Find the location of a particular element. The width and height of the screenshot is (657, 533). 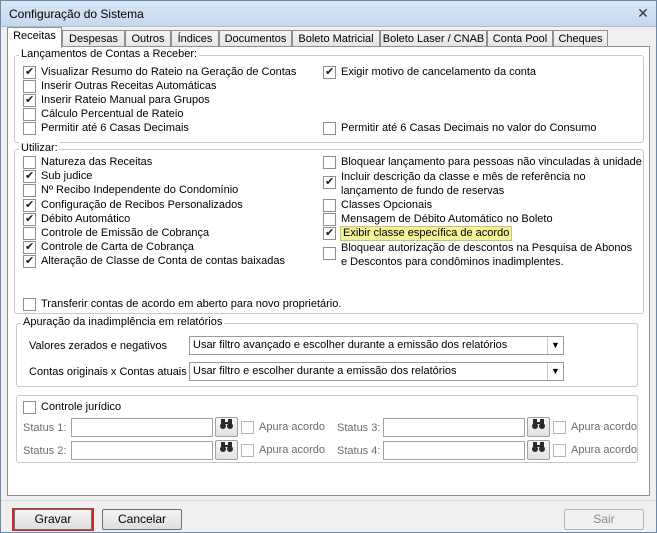

checkbox-exigir-motivo: Exigir motivo de cancelamento da conta is located at coordinates (430, 72).